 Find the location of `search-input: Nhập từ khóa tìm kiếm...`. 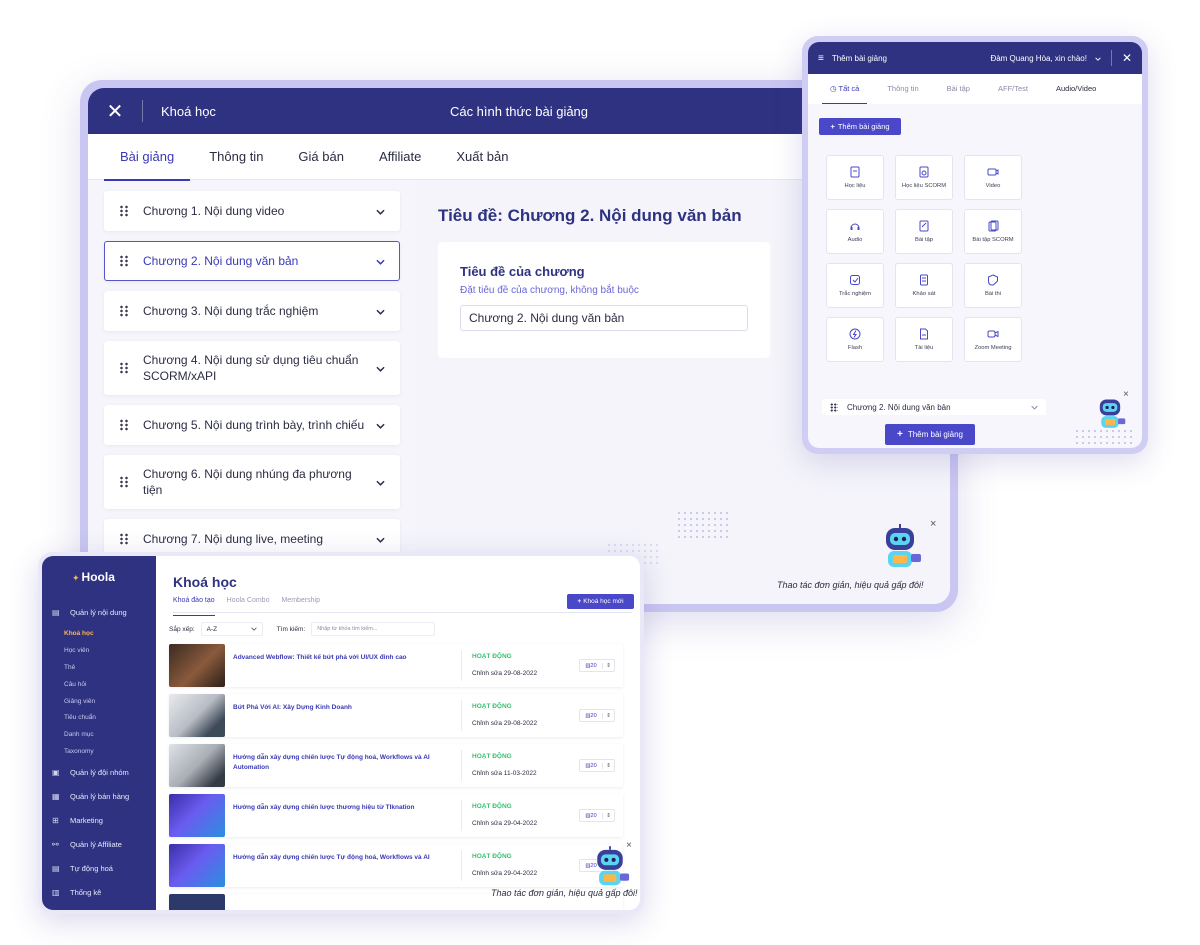

search-input: Nhập từ khóa tìm kiếm... is located at coordinates (373, 629).